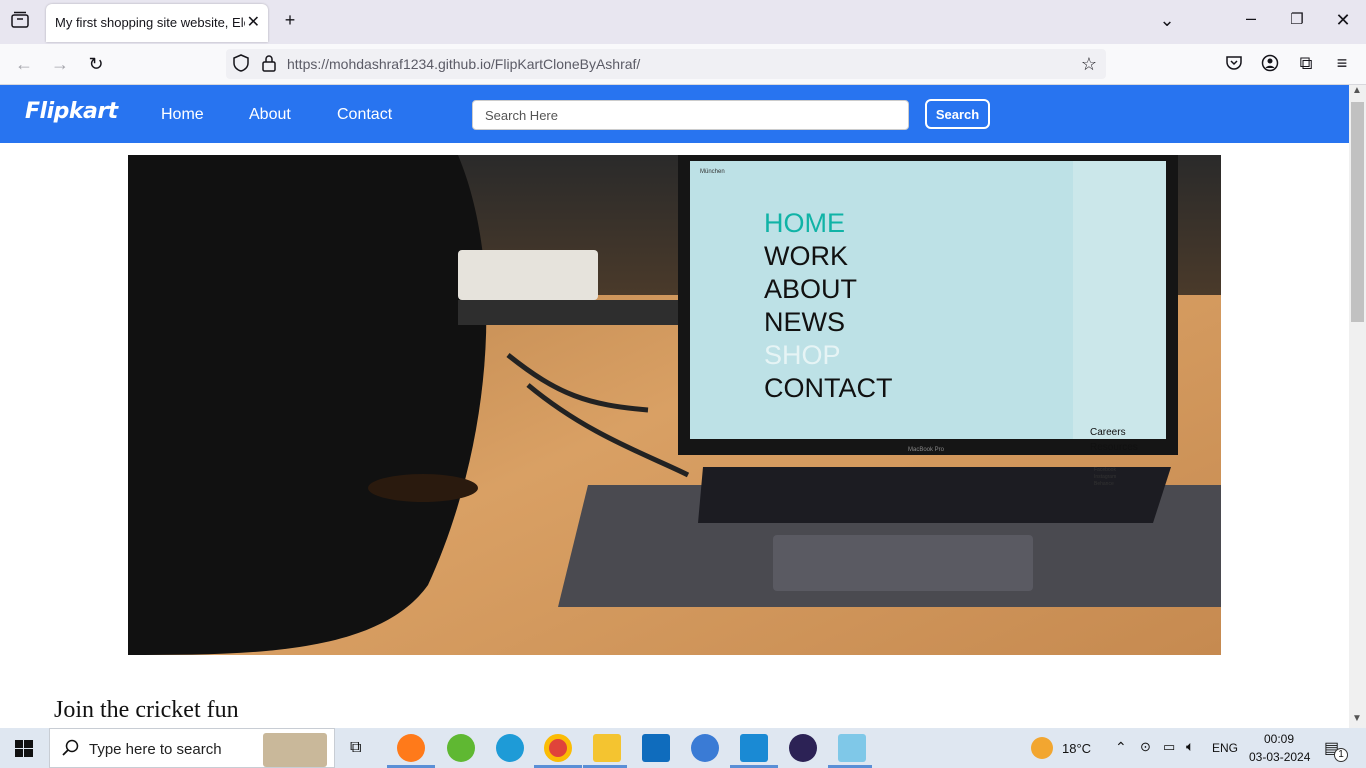 The image size is (1366, 768). Describe the element at coordinates (607, 748) in the screenshot. I see `file-explorer-icon` at that location.